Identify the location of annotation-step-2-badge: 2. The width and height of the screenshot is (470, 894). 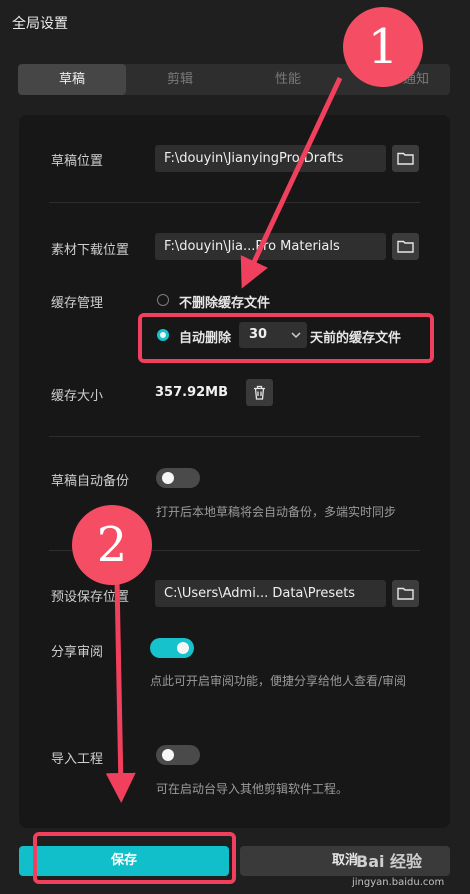
(112, 545).